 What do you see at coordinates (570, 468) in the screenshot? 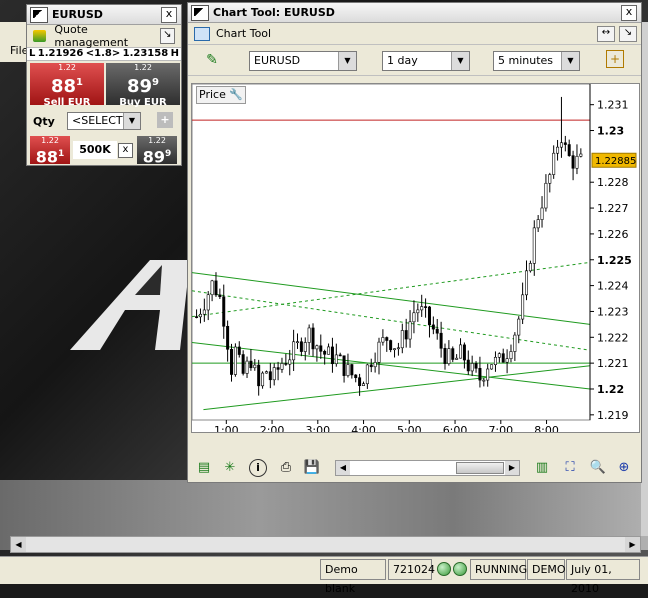
I see `zoom-fit-icon: ⛶` at bounding box center [570, 468].